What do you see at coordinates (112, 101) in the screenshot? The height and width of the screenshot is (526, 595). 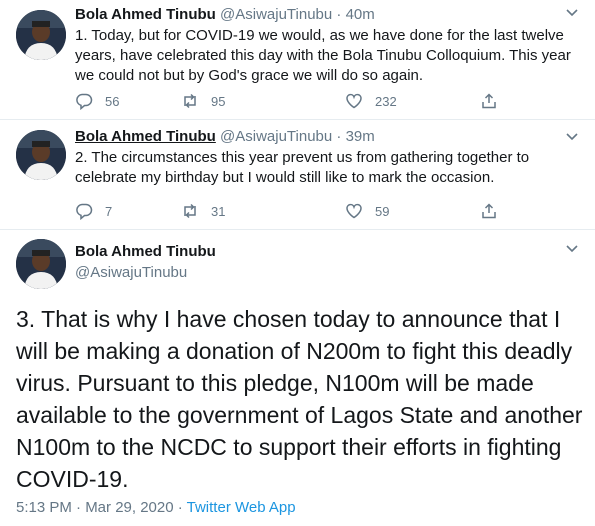 I see `reply-count: 56` at bounding box center [112, 101].